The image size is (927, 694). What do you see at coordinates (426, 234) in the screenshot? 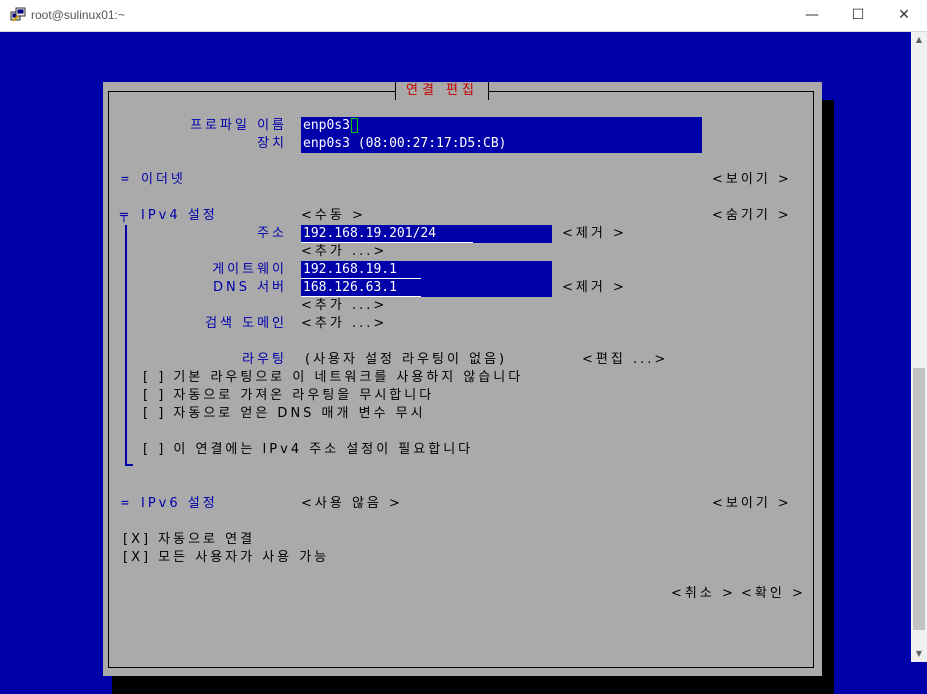
I see `address-field: 192.168.19.201/24` at bounding box center [426, 234].